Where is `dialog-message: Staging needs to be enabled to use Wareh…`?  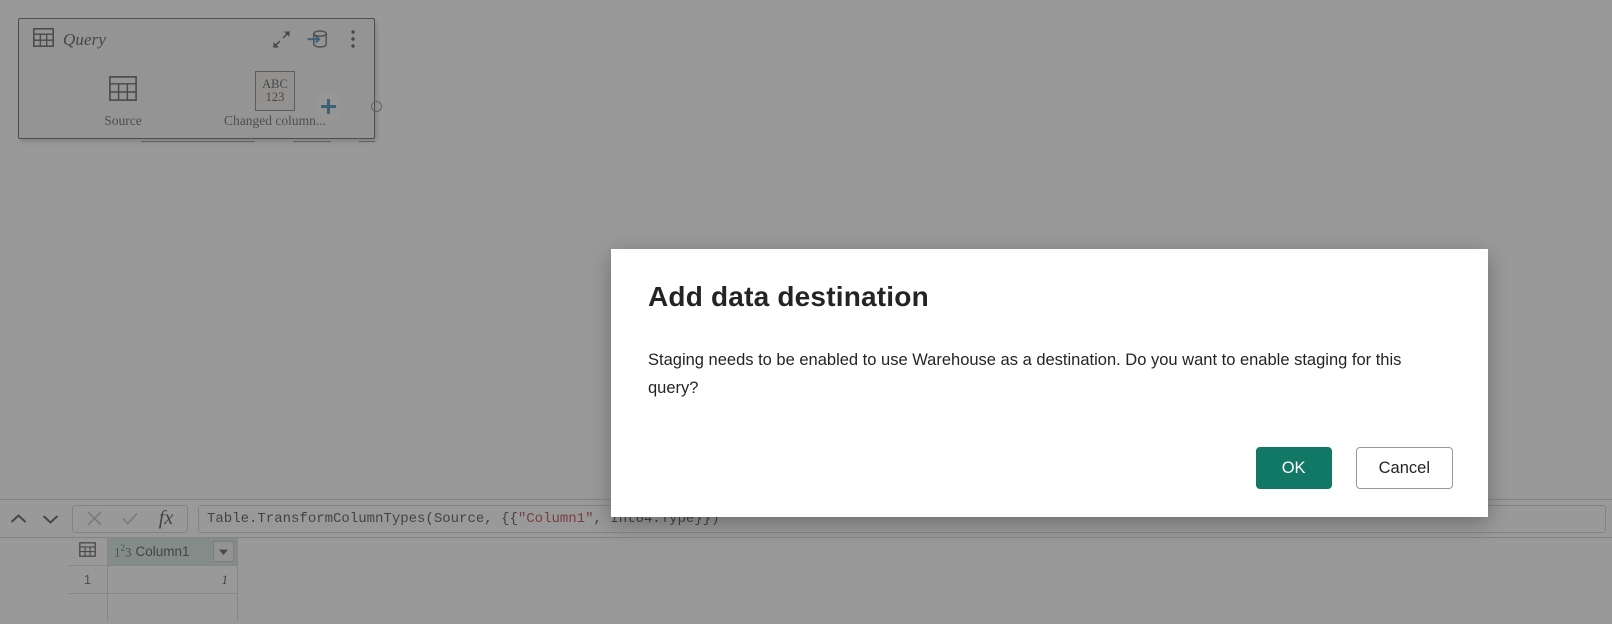 dialog-message: Staging needs to be enabled to use Wareh… is located at coordinates (1025, 374).